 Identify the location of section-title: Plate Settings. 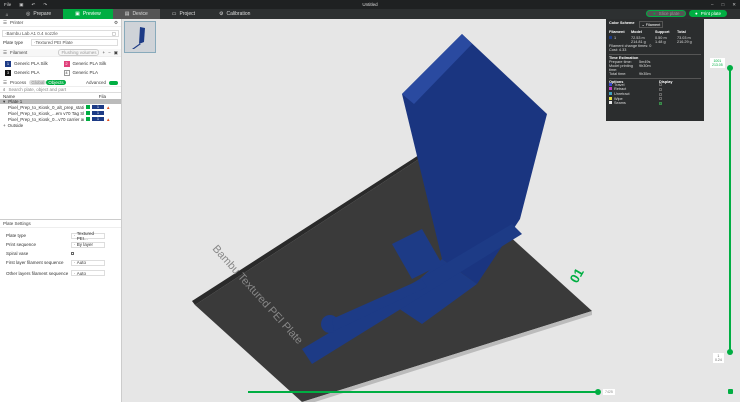
(17, 223).